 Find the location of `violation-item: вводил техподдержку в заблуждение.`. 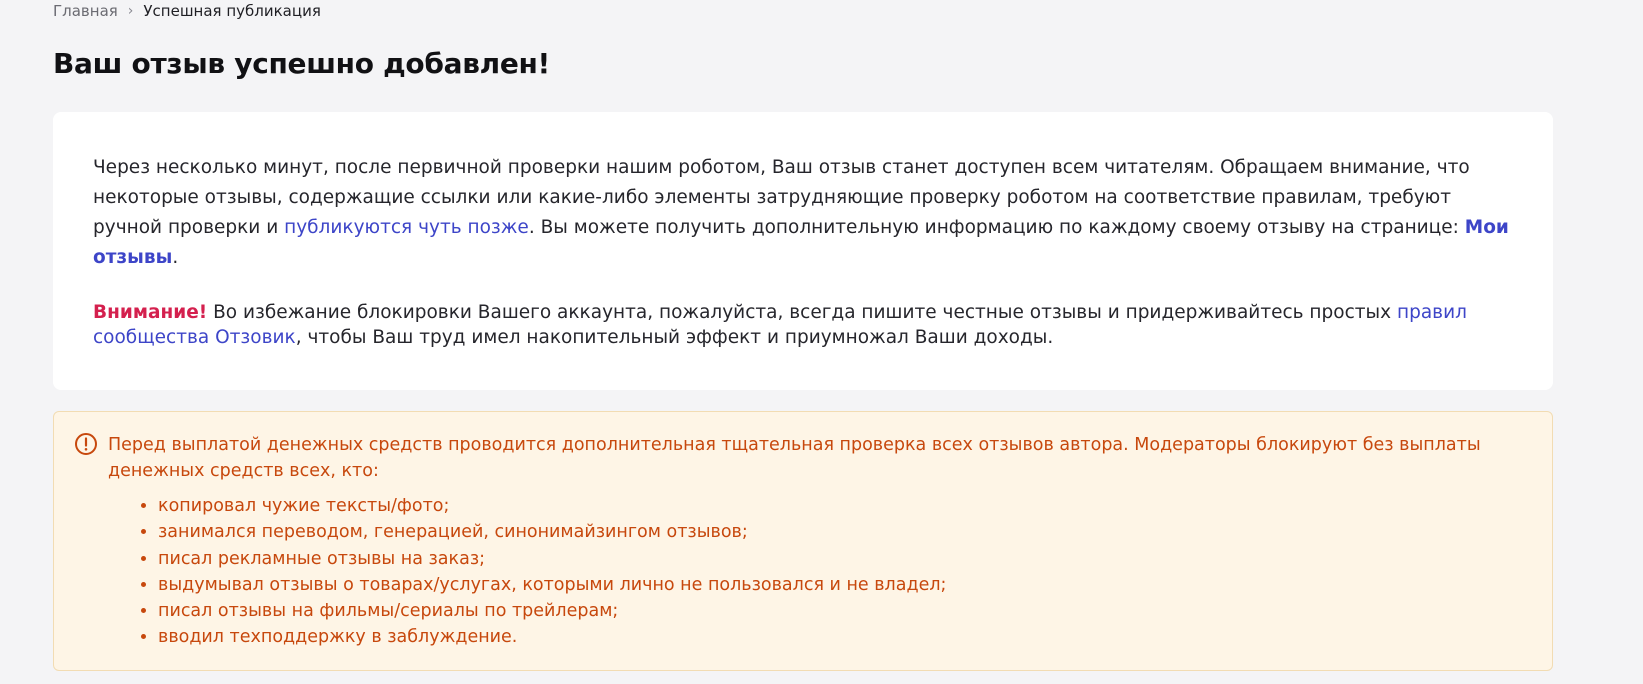

violation-item: вводил техподдержку в заблуждение. is located at coordinates (838, 637).